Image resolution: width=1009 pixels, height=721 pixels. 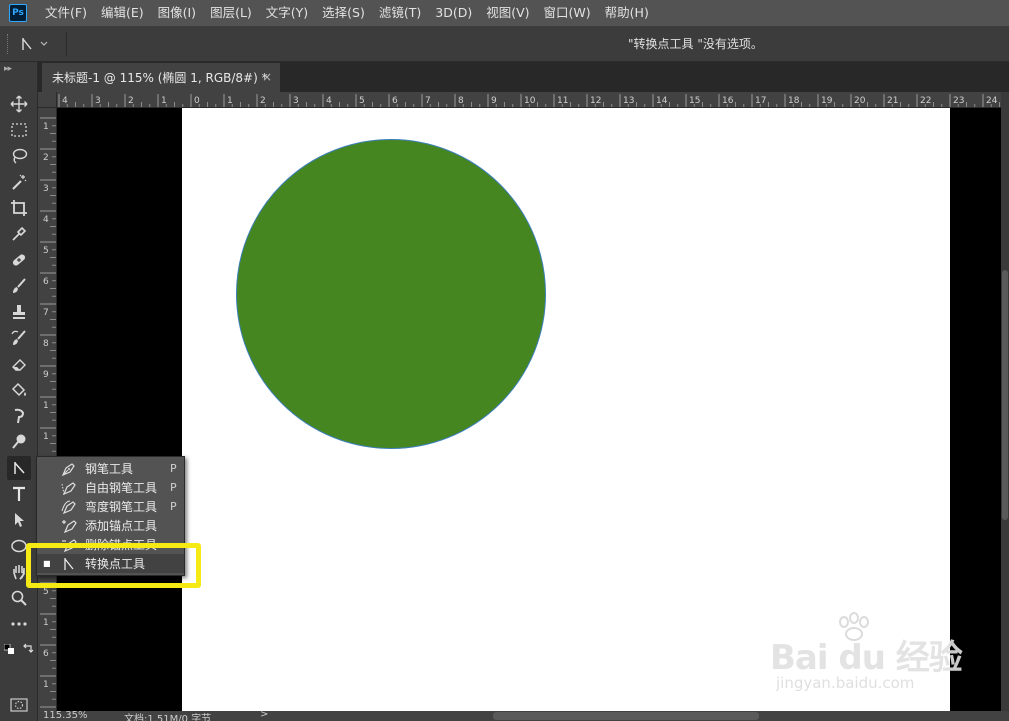 I want to click on menu-image: 图像(I), so click(x=177, y=13).